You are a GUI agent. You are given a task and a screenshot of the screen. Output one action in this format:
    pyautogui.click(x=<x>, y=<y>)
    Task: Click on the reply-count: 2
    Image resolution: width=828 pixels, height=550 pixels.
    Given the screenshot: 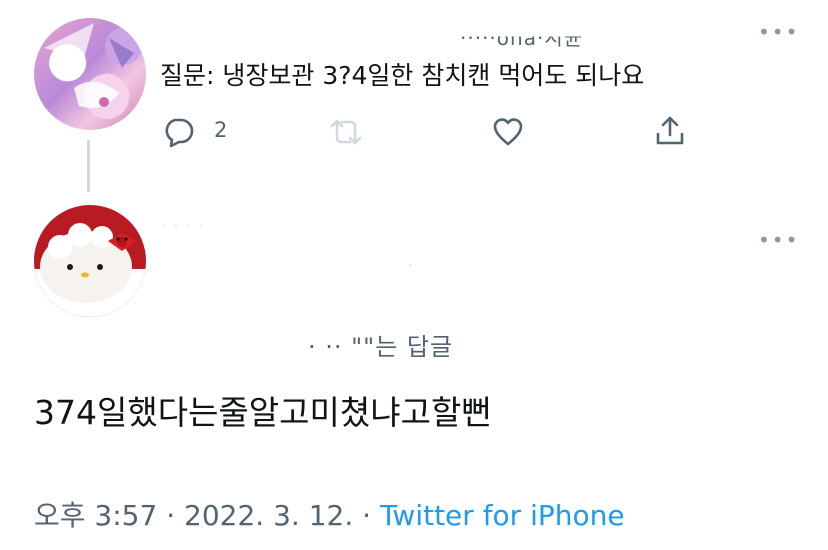 What is the action you would take?
    pyautogui.click(x=221, y=130)
    